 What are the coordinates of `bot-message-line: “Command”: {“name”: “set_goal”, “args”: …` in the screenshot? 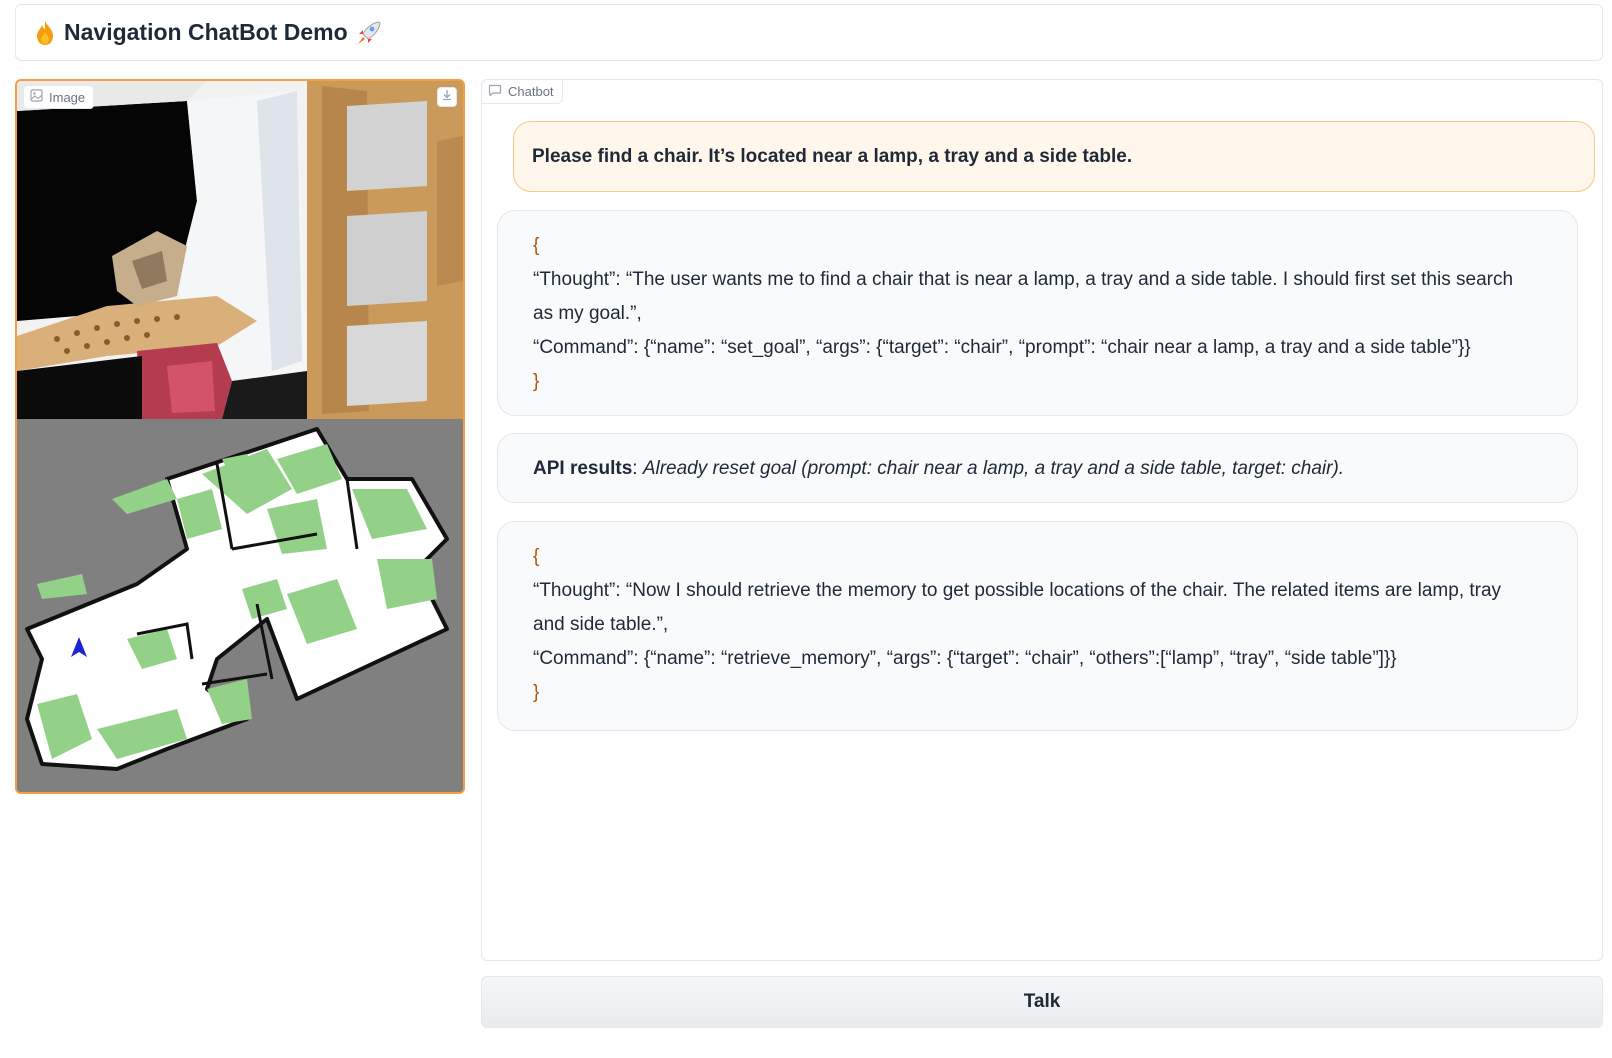 It's located at (1002, 347).